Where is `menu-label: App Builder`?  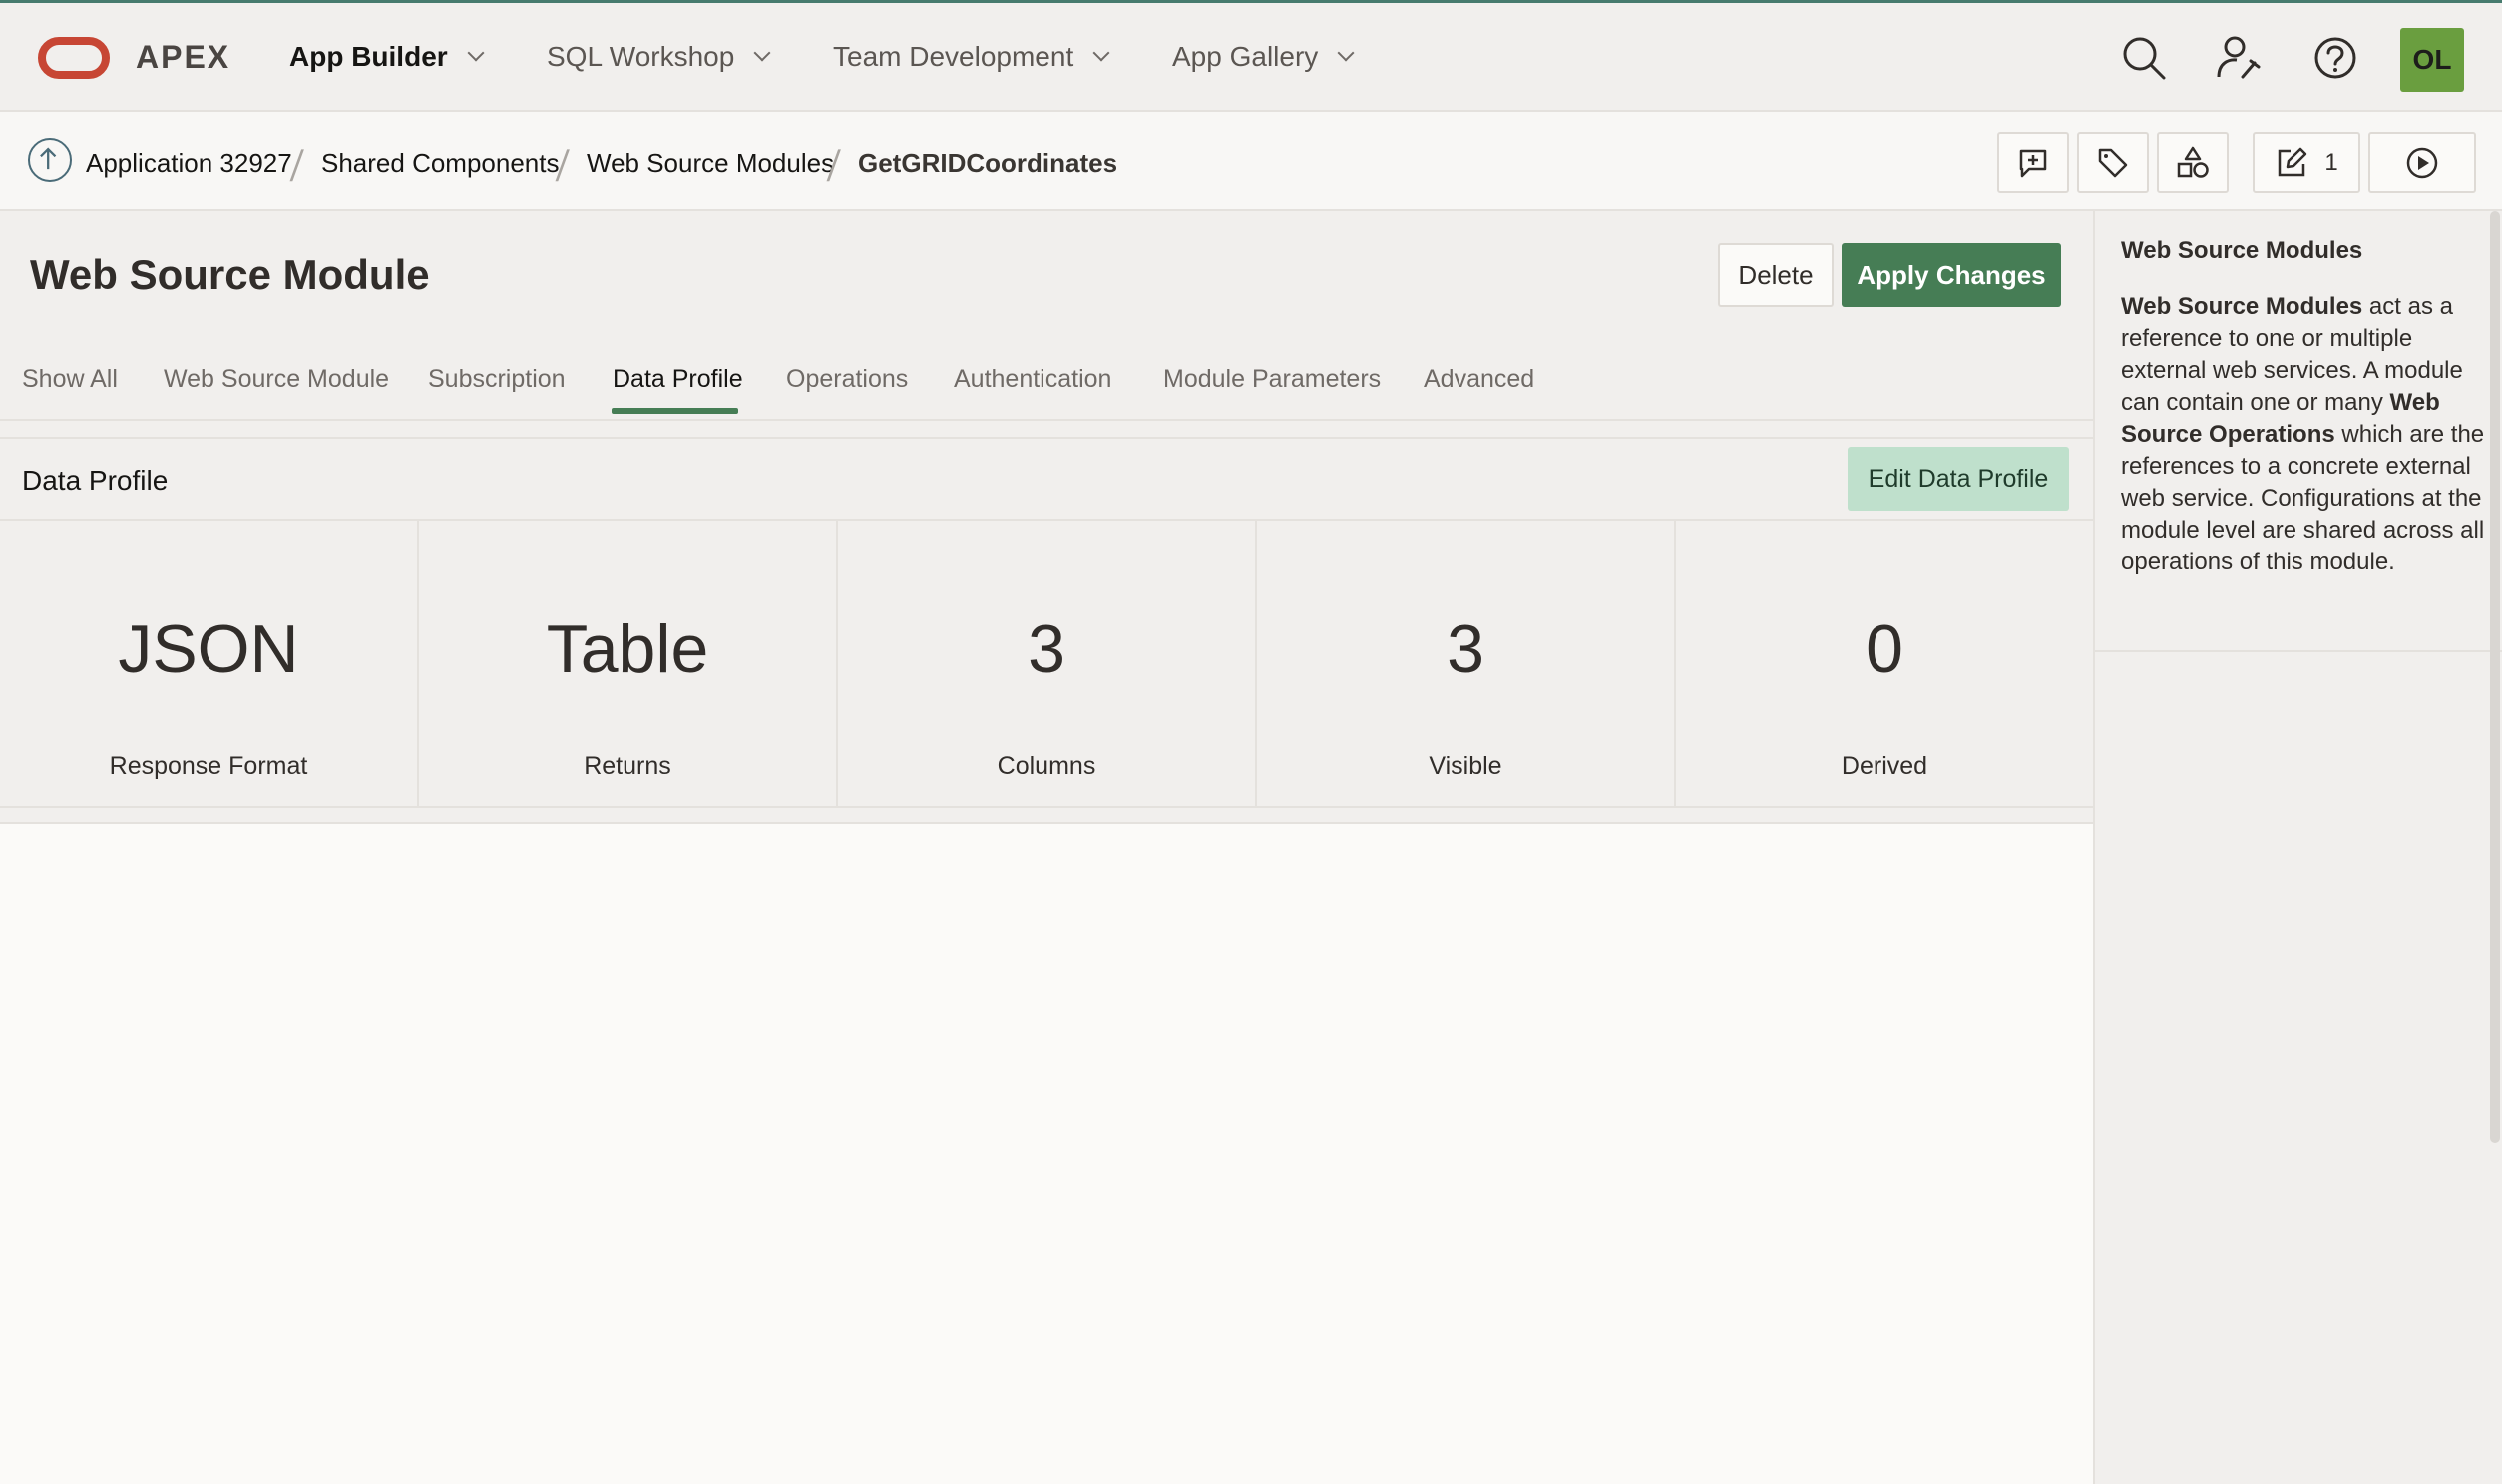 menu-label: App Builder is located at coordinates (368, 56).